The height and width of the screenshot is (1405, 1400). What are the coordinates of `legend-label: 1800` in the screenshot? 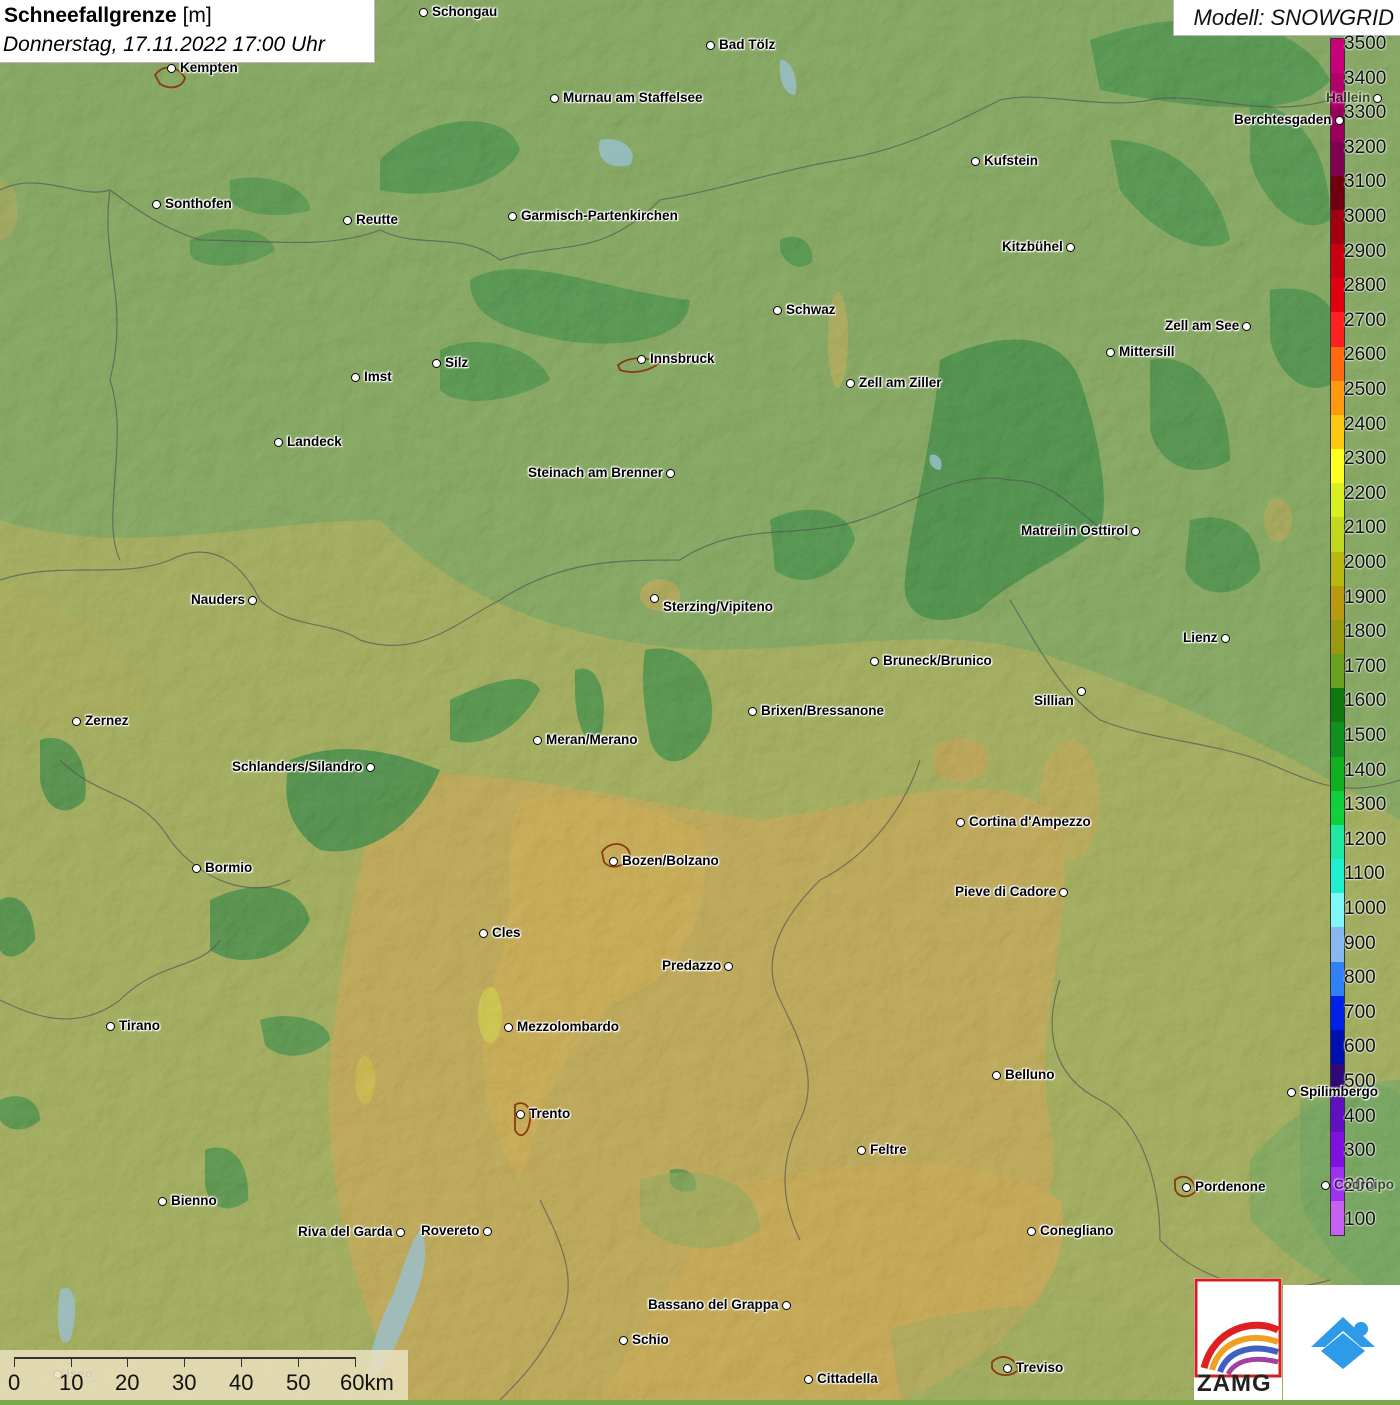 It's located at (1365, 632).